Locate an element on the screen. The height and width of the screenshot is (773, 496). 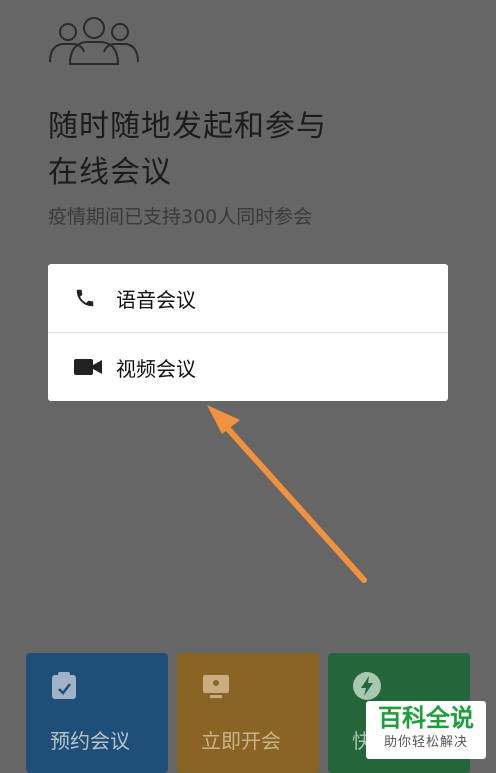
title-line-2: 在线会议 is located at coordinates (110, 172).